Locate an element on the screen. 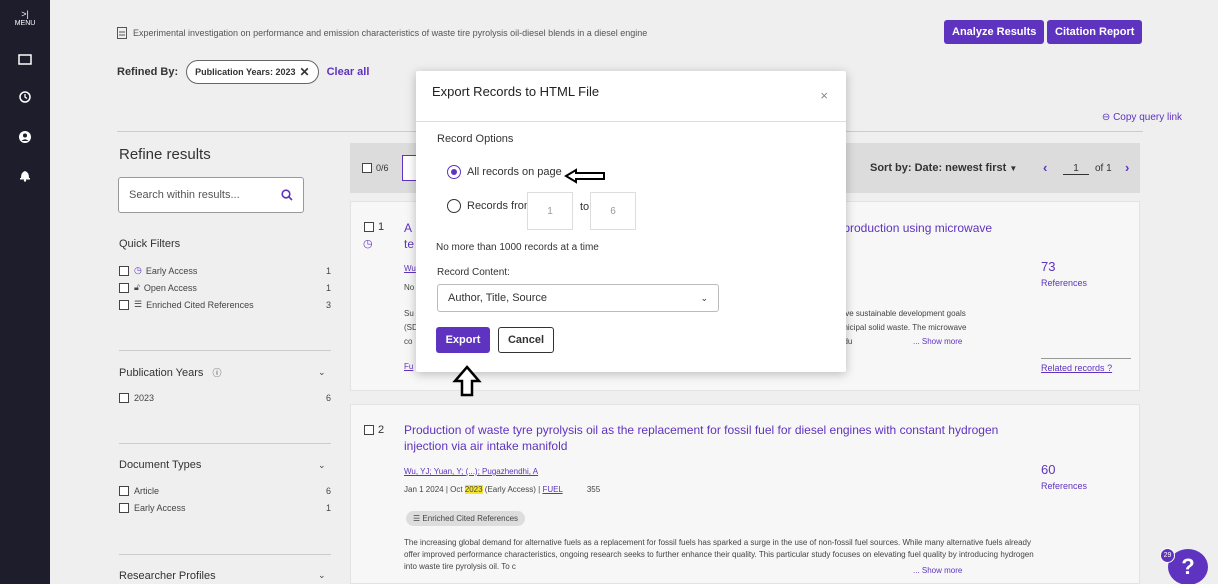 This screenshot has height=584, width=1218. clock-icon: ◷ is located at coordinates (368, 244).